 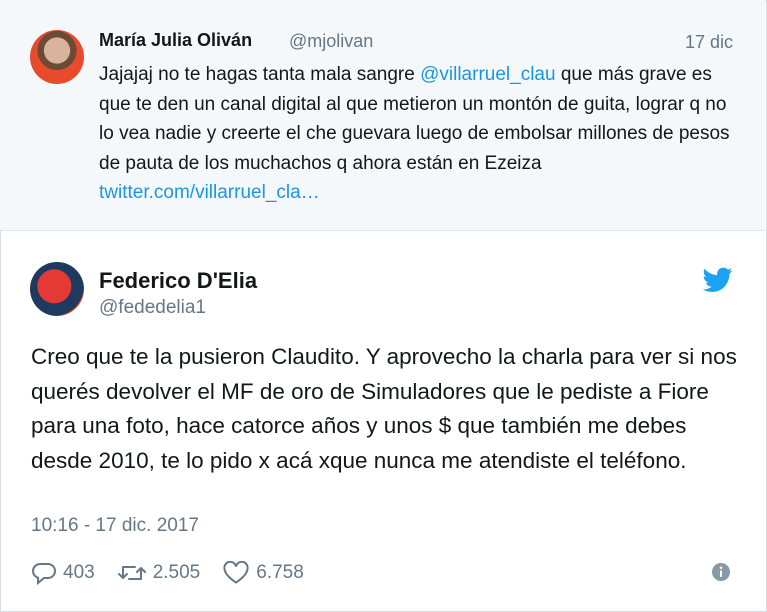 I want to click on retweet-icon, so click(x=131, y=573).